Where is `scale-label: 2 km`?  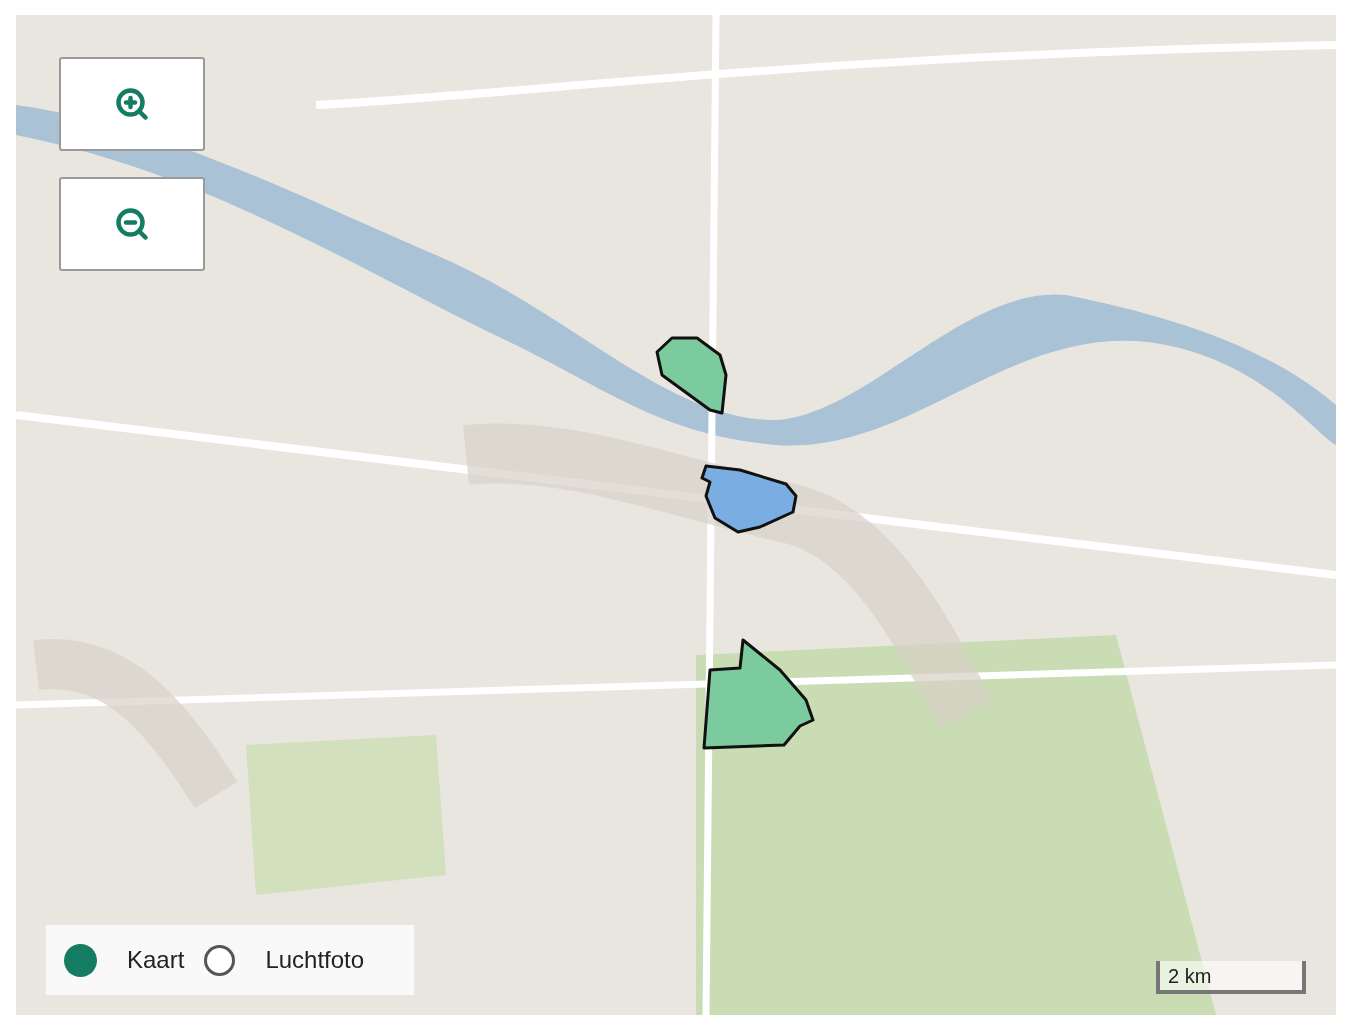 scale-label: 2 km is located at coordinates (1190, 976).